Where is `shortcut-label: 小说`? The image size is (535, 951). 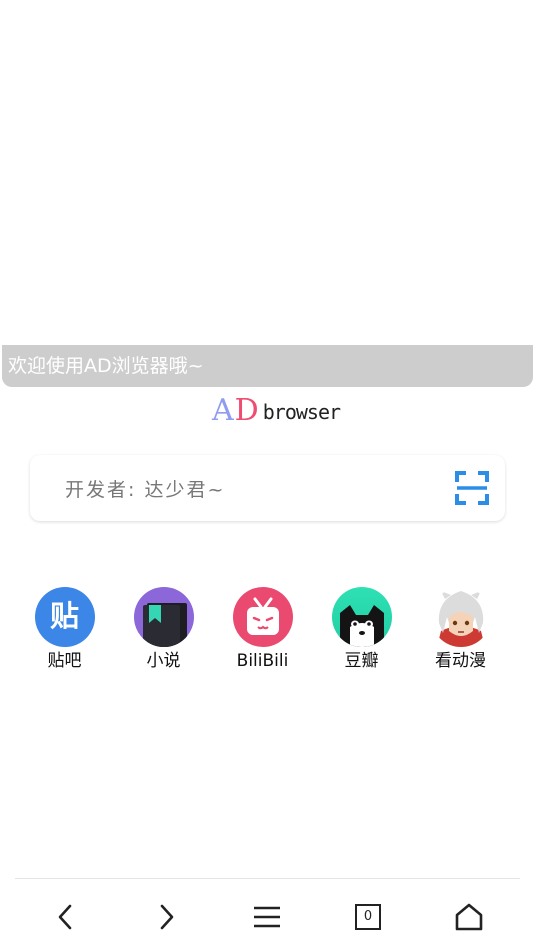
shortcut-label: 小说 is located at coordinates (163, 661).